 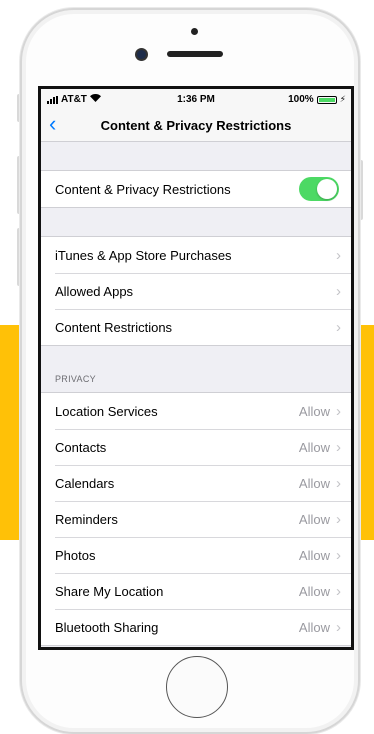 I want to click on navigation-bar: ‹ Content & Privacy Restrictions, so click(x=196, y=125).